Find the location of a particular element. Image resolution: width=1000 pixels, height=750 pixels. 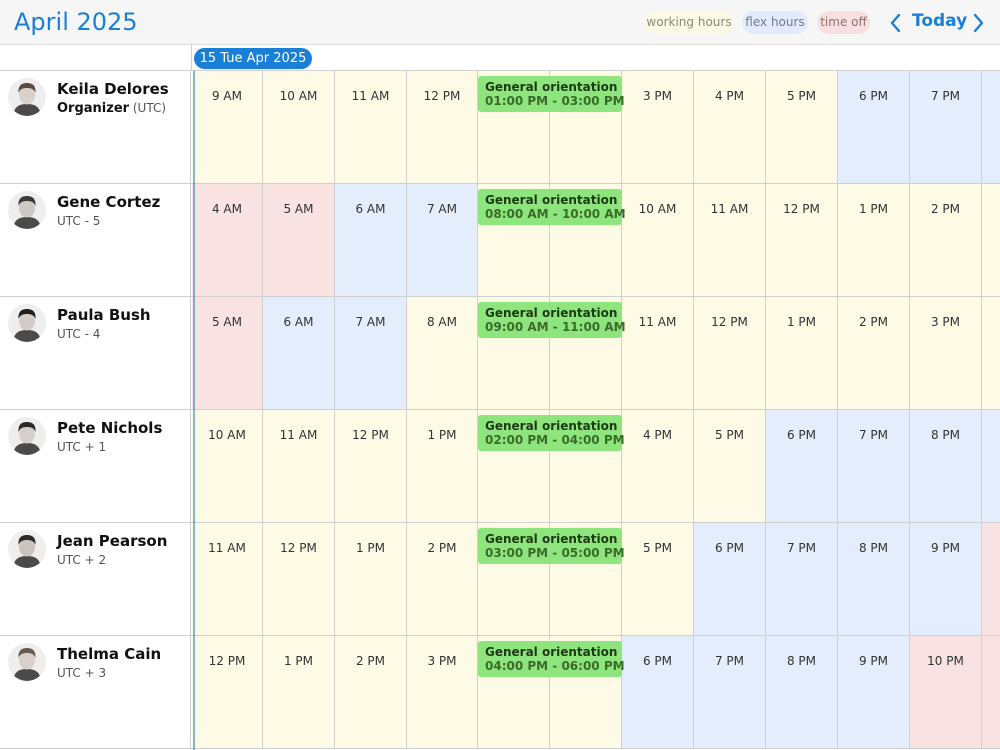

chevron-left-icon is located at coordinates (896, 23).